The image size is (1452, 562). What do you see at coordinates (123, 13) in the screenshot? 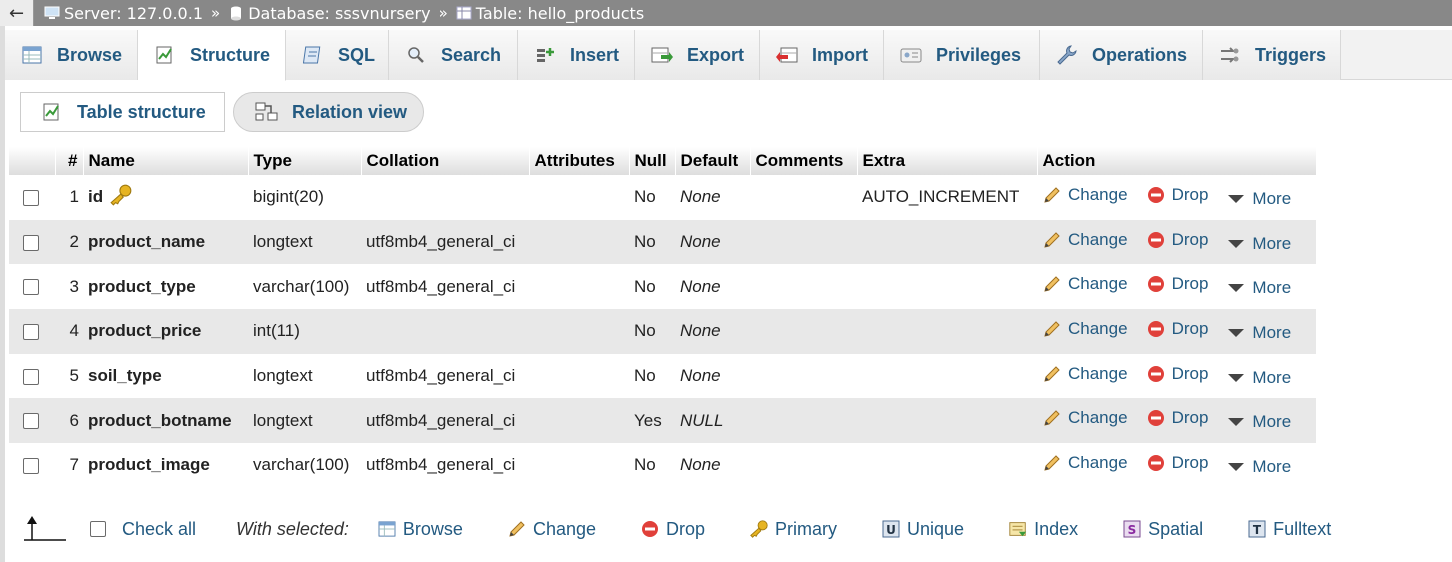
I see `breadcrumb-server: Server: 127.0.0.1` at bounding box center [123, 13].